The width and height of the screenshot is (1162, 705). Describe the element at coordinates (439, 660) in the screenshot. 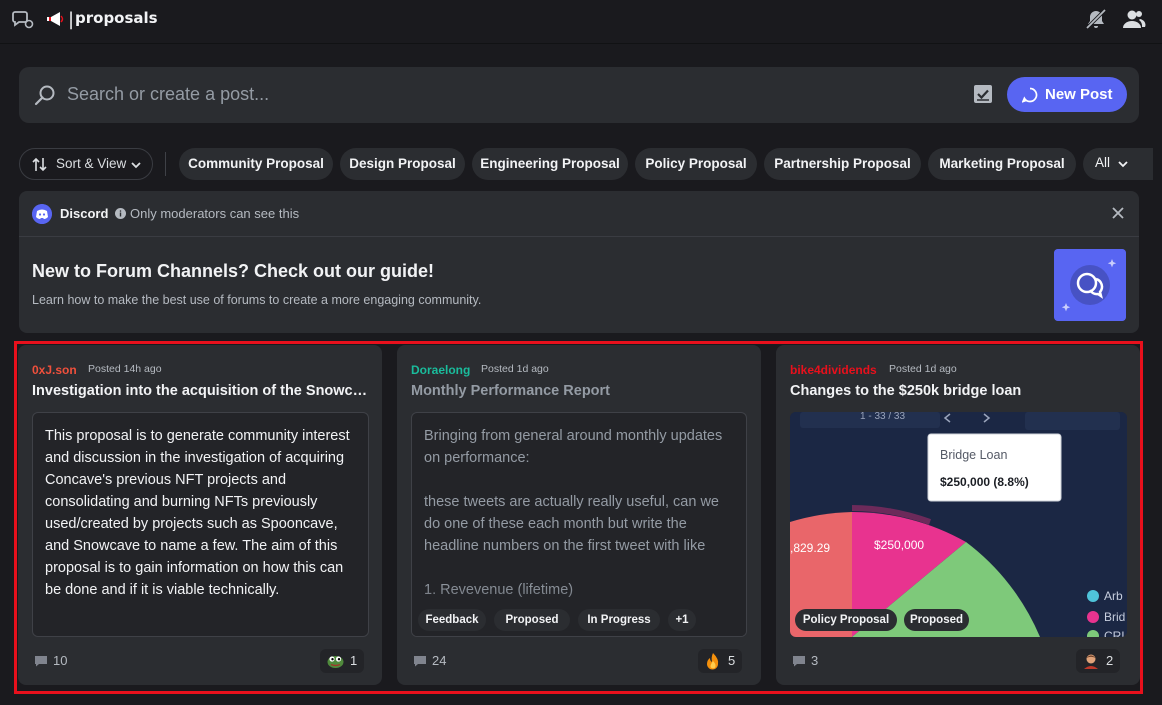

I see `comment-count-value: 24` at that location.